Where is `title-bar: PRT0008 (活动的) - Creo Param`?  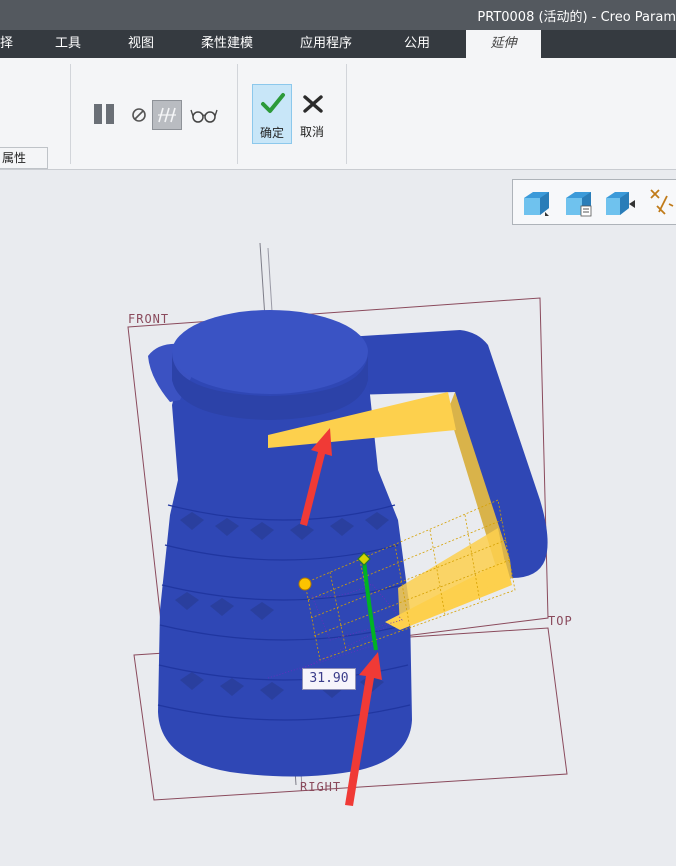
title-bar: PRT0008 (活动的) - Creo Param is located at coordinates (338, 15).